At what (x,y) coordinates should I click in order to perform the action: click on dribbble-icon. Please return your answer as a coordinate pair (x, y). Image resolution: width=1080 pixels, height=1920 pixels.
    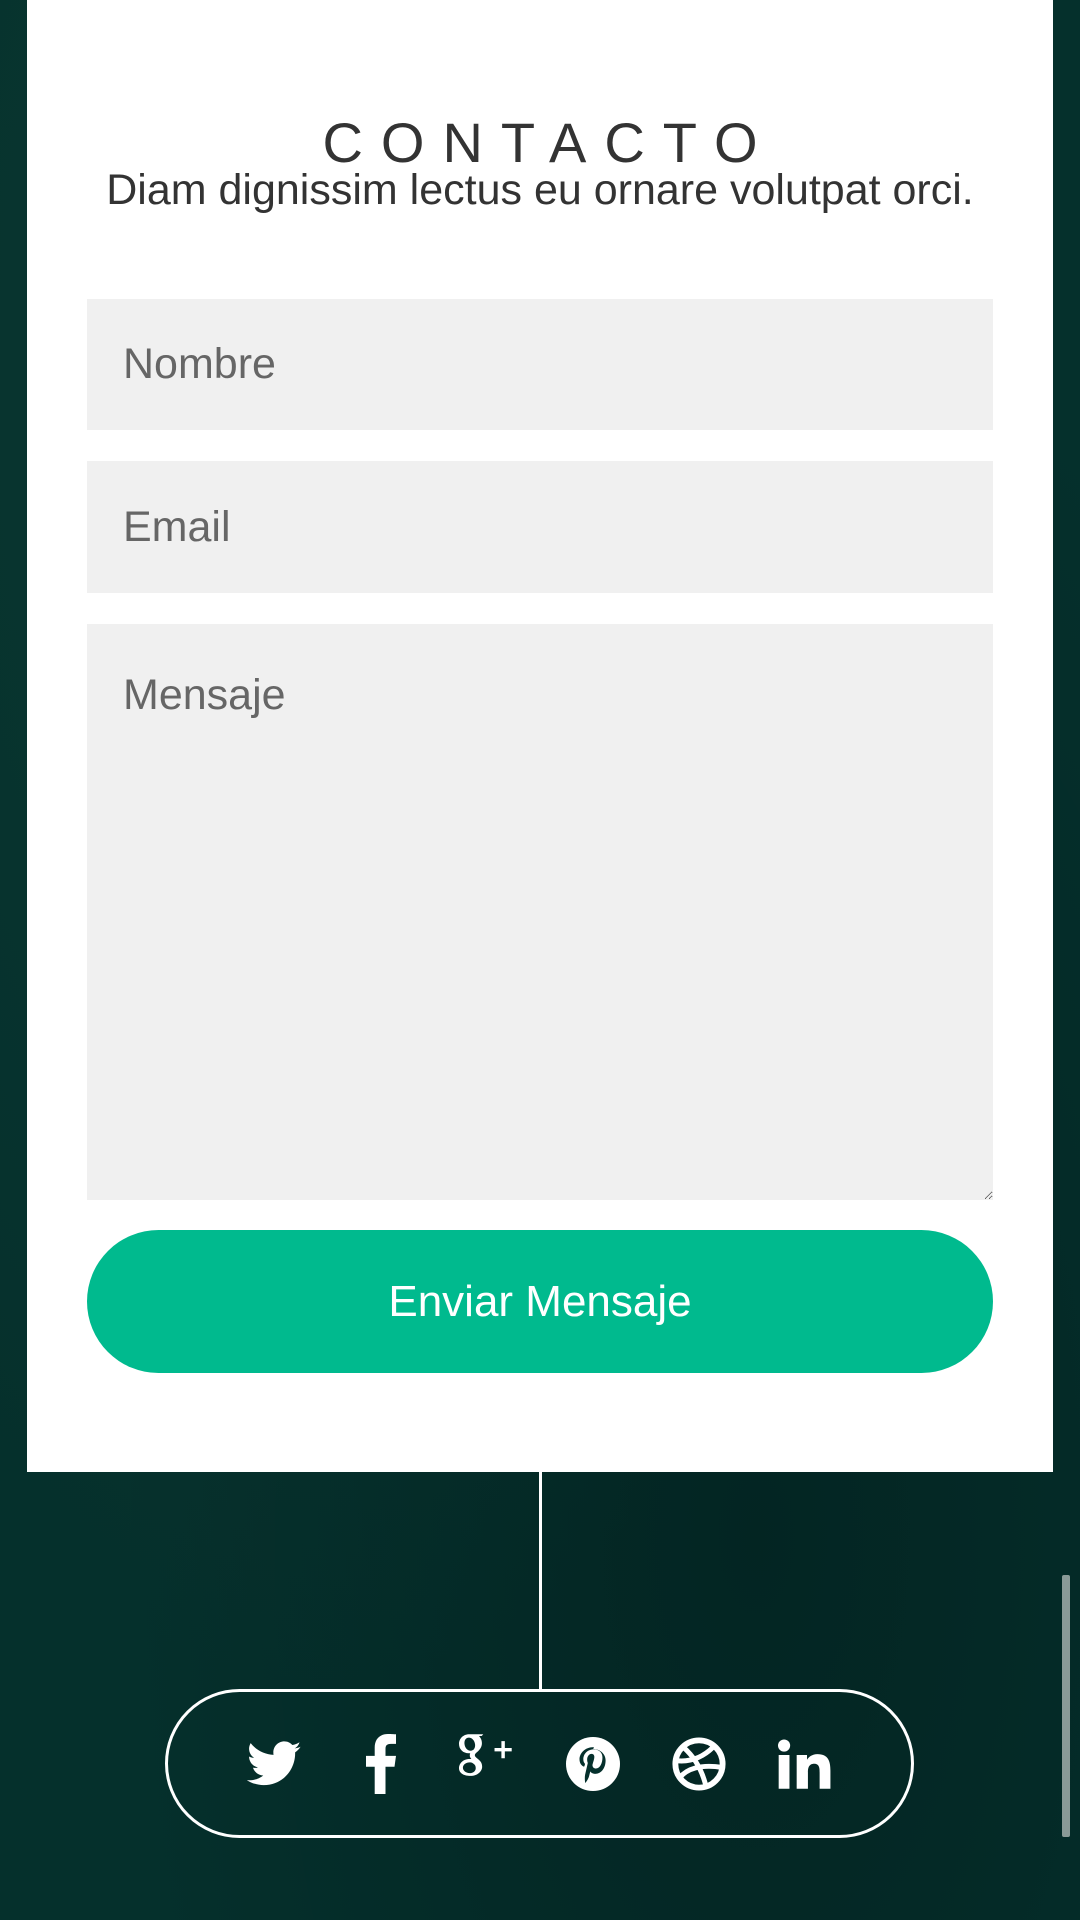
    Looking at the image, I should click on (698, 1764).